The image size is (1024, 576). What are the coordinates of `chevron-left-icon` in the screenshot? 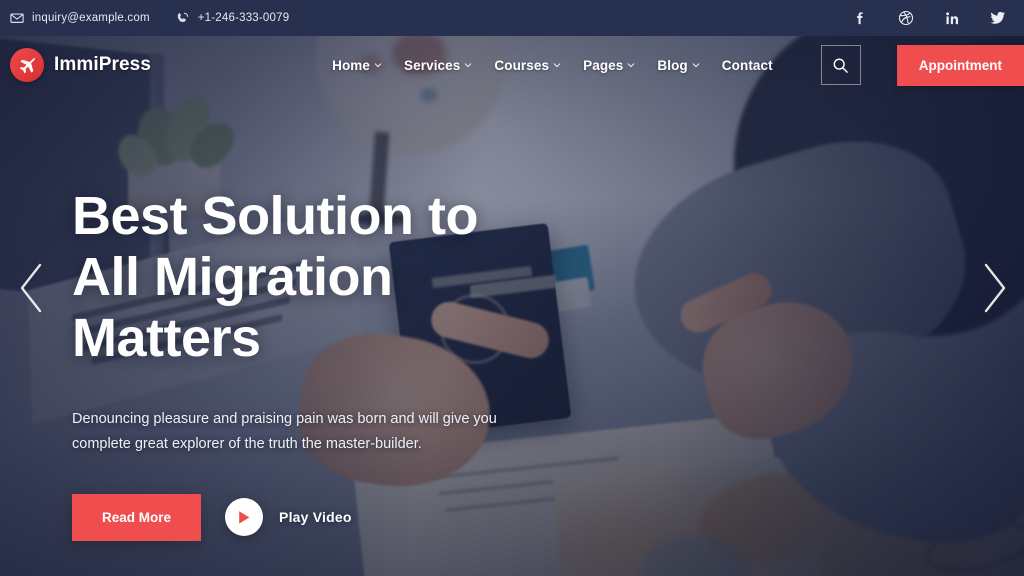 It's located at (31, 288).